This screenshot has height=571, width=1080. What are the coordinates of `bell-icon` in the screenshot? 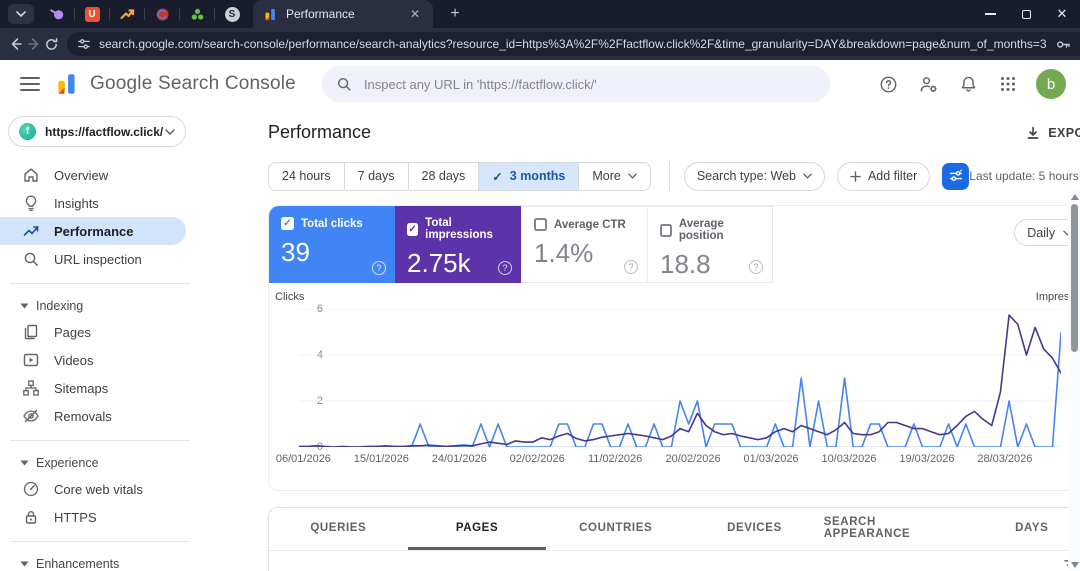 It's located at (968, 84).